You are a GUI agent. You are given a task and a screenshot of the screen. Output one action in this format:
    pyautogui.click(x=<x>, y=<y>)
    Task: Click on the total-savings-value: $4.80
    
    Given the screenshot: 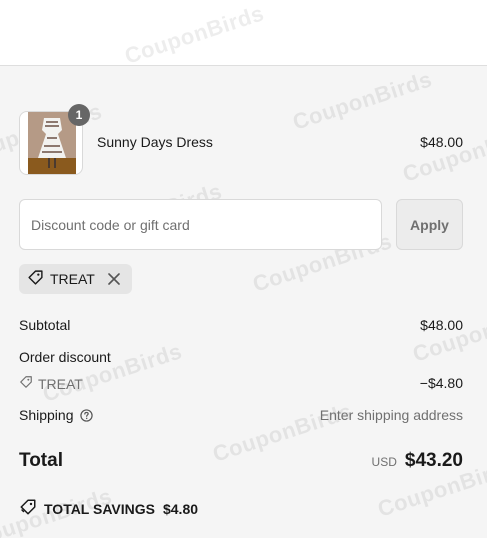 What is the action you would take?
    pyautogui.click(x=180, y=508)
    